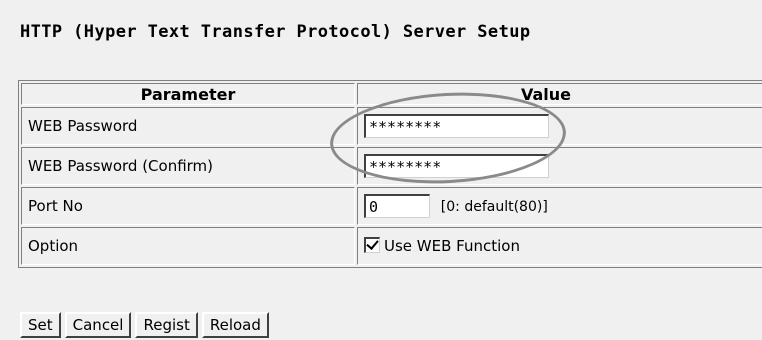 The image size is (762, 340). I want to click on table-row: WEB Password, so click(391, 126).